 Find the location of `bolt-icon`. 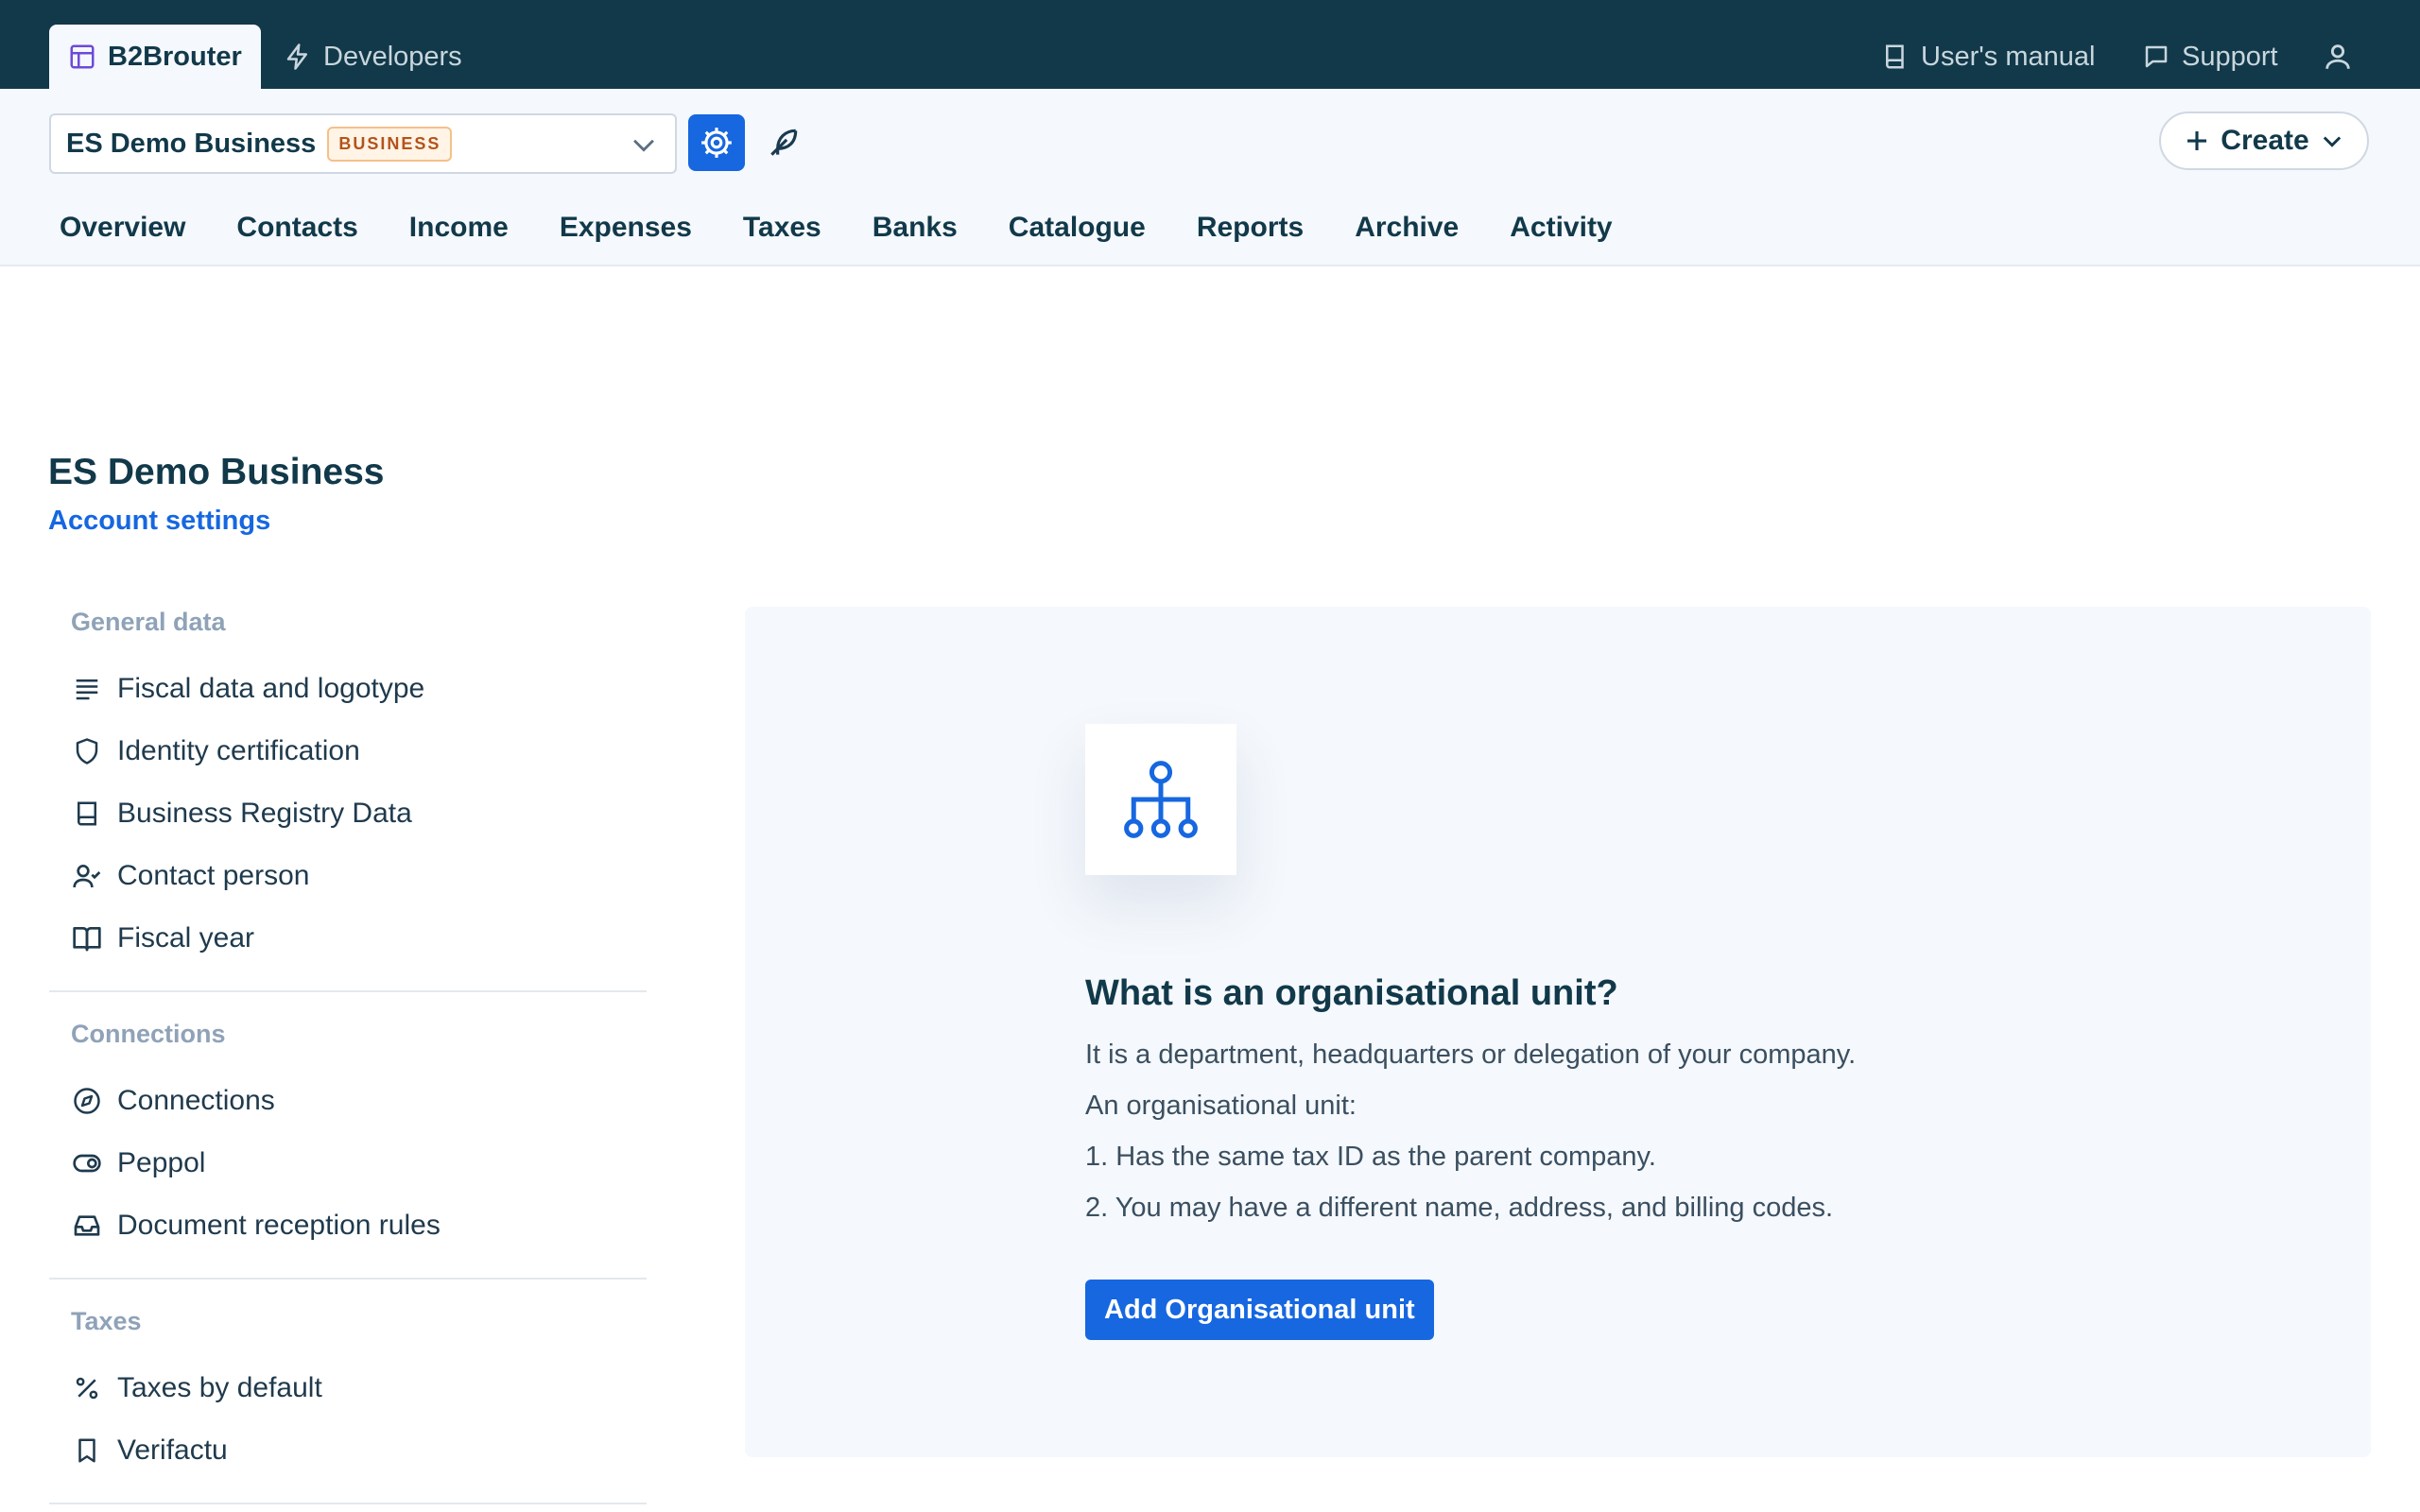

bolt-icon is located at coordinates (298, 57).